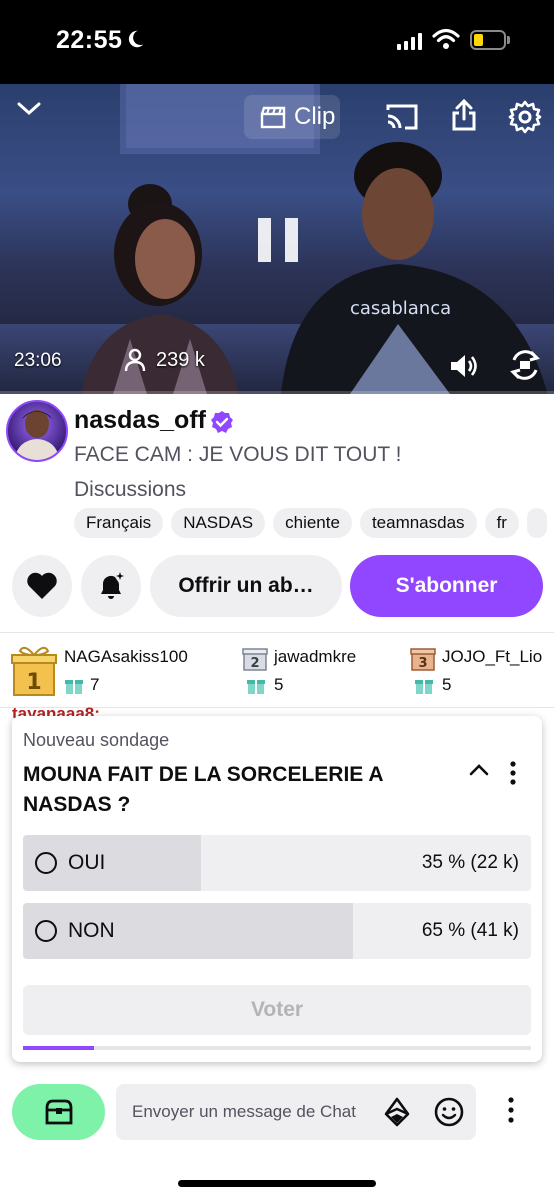 The width and height of the screenshot is (554, 1200). I want to click on poll-question: MOUNA FAIT DE LA SORCELERIE A NASDAS ?, so click(203, 789).